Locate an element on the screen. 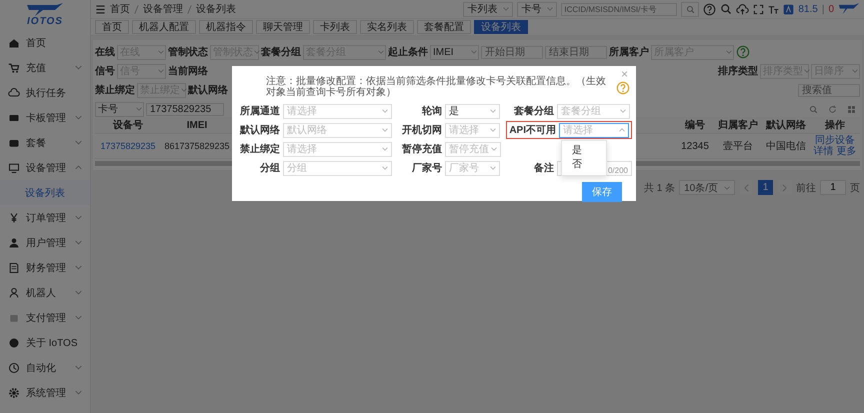 The image size is (864, 413). column-header: 归属客户 is located at coordinates (738, 125).